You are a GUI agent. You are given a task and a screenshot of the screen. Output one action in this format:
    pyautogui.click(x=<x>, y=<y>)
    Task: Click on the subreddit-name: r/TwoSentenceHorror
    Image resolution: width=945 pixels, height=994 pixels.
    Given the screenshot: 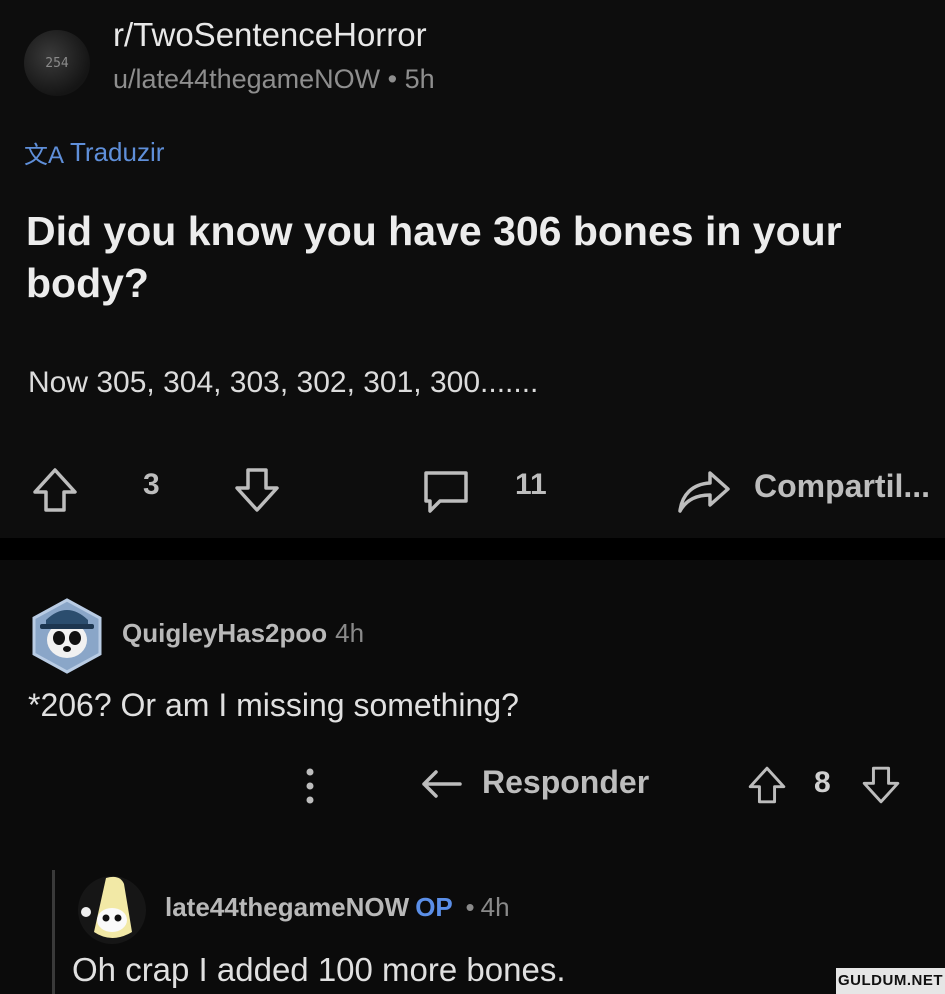 What is the action you would take?
    pyautogui.click(x=270, y=35)
    